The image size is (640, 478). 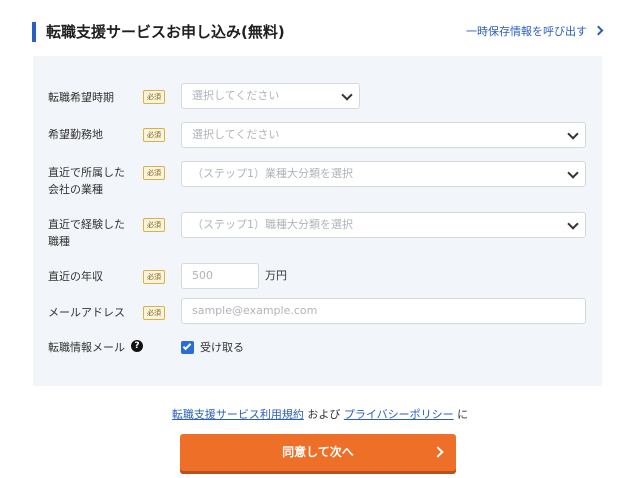 What do you see at coordinates (255, 310) in the screenshot?
I see `email-field-placeholder: sample@example.com` at bounding box center [255, 310].